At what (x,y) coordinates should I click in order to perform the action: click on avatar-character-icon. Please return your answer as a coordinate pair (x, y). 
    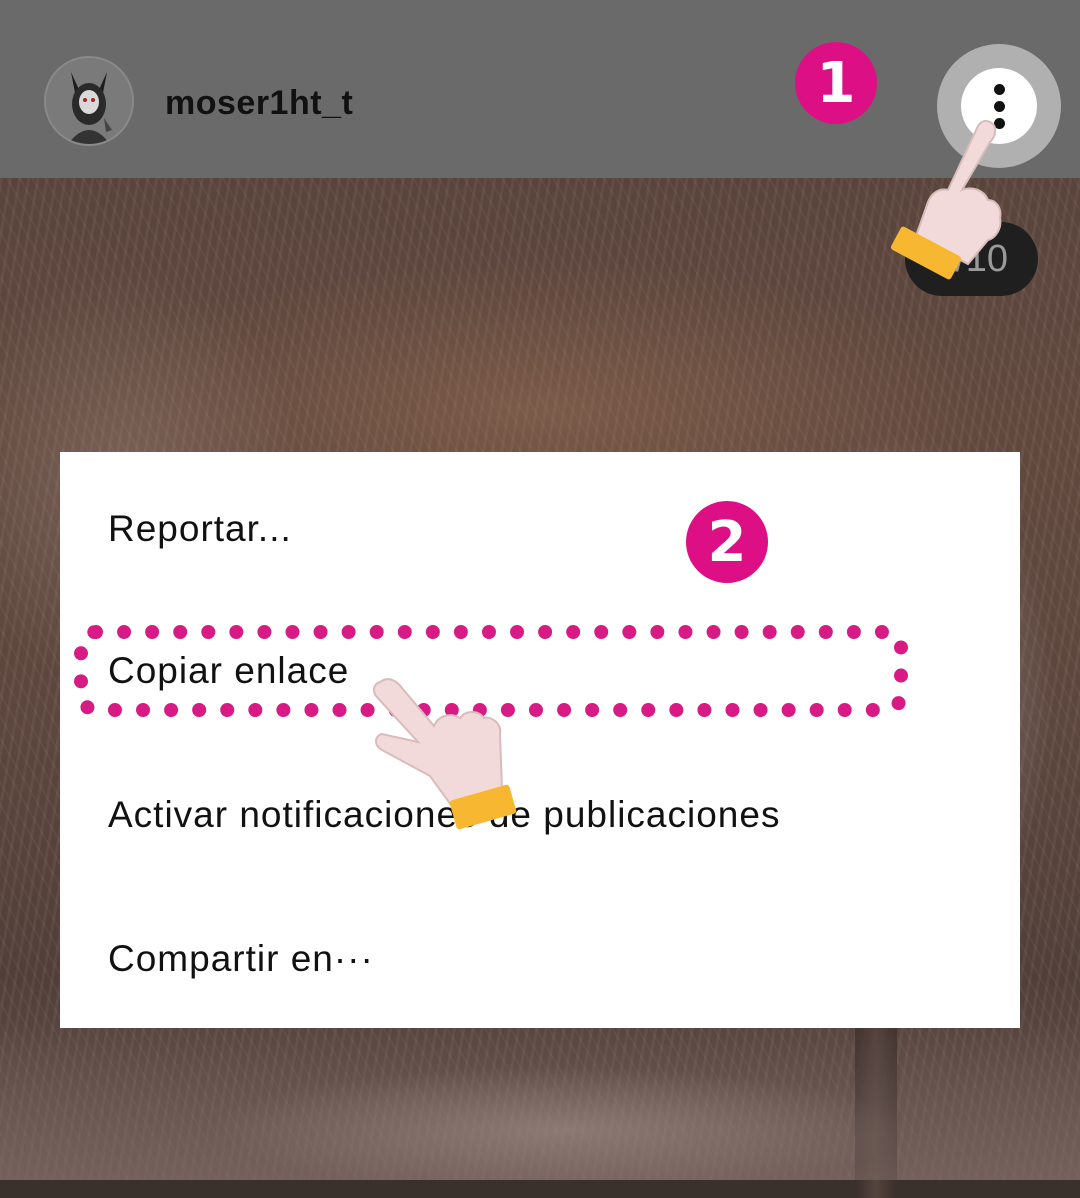
    Looking at the image, I should click on (89, 101).